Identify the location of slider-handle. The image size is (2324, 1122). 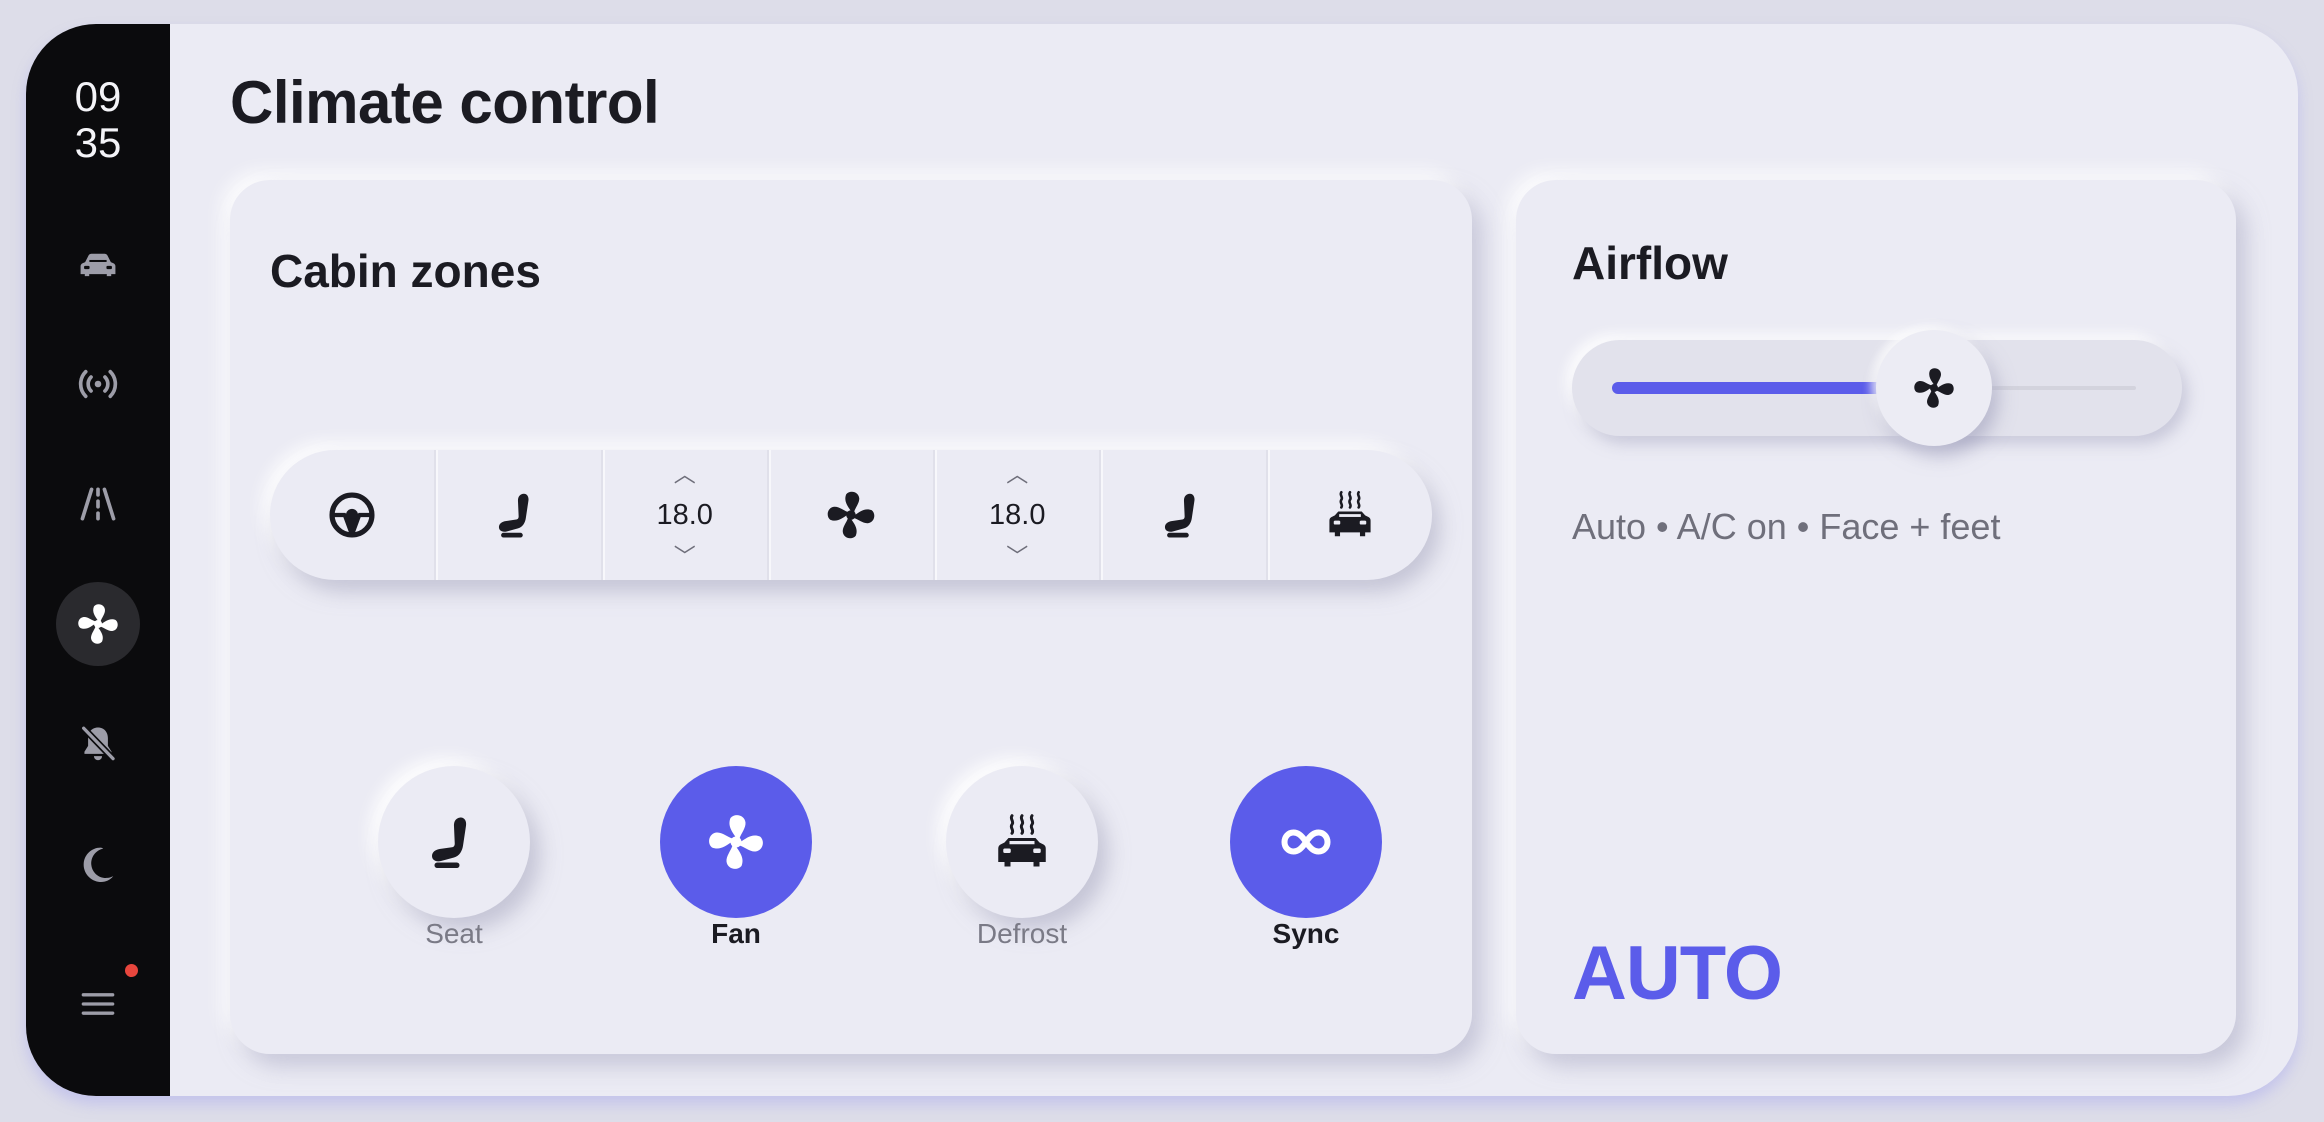
(1934, 388).